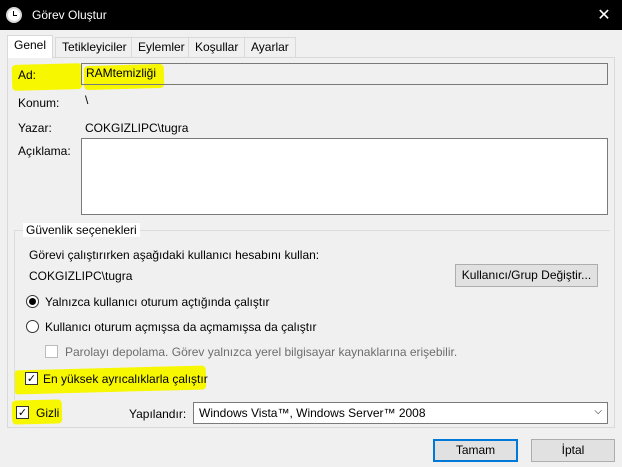  What do you see at coordinates (344, 74) in the screenshot?
I see `name-field: RAMtemizliği` at bounding box center [344, 74].